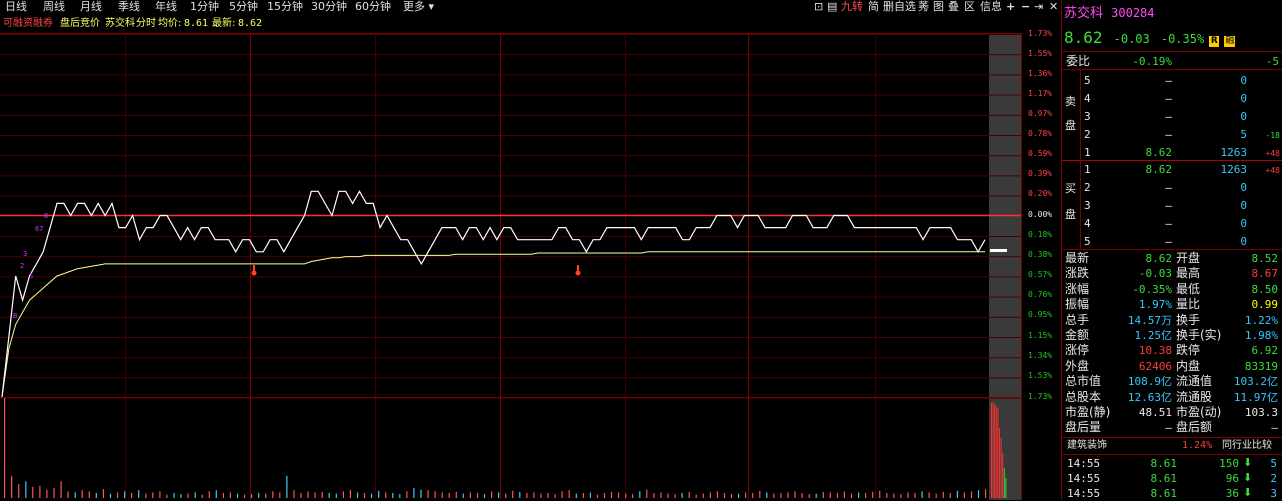 The image size is (1282, 501). I want to click on axis-label-up: 1.55%, so click(1040, 53).